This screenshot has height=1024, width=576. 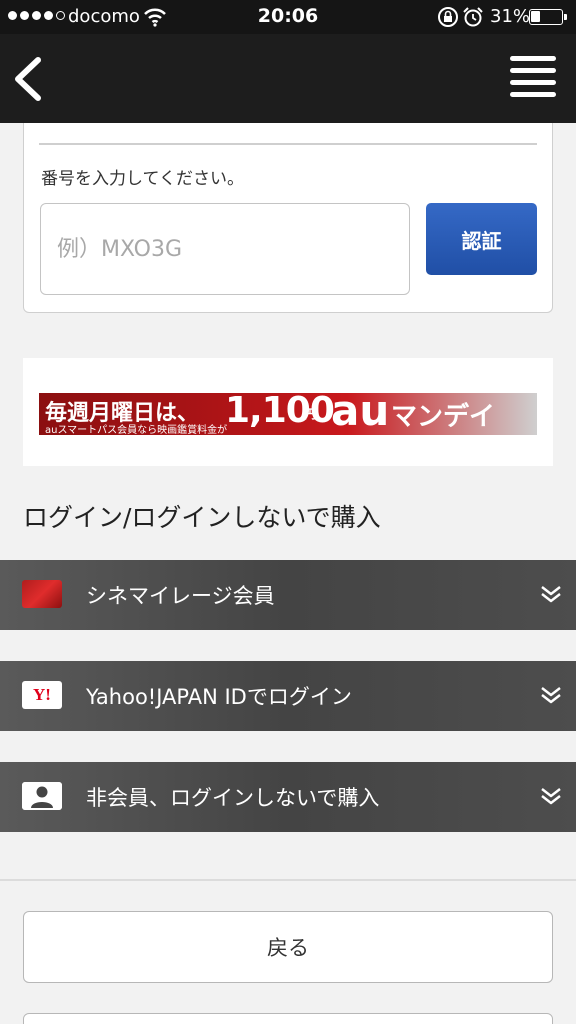 What do you see at coordinates (288, 17) in the screenshot?
I see `status-bar: docomo 20:06 31%` at bounding box center [288, 17].